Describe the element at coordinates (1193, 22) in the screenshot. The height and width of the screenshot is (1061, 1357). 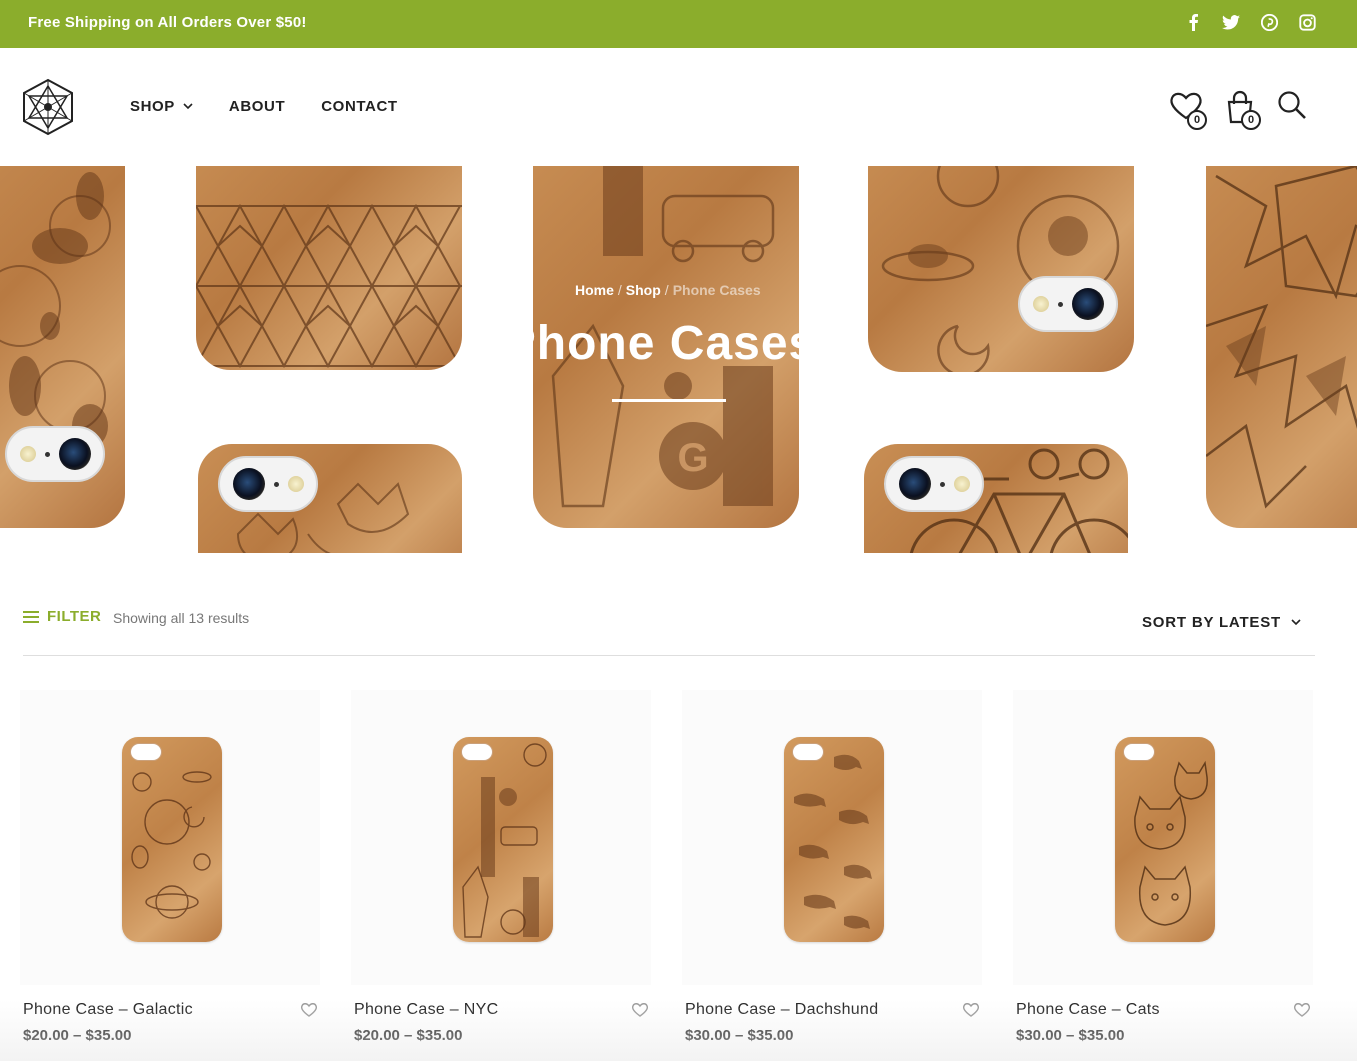
I see `facebook-icon` at that location.